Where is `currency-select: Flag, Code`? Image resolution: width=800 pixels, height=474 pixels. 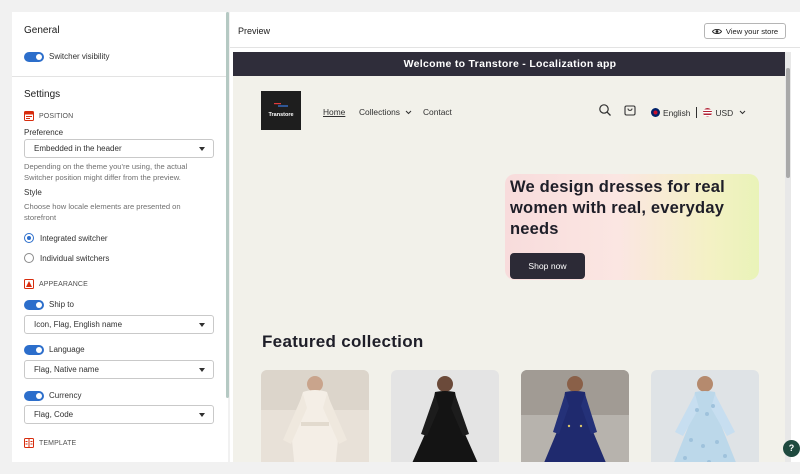 currency-select: Flag, Code is located at coordinates (119, 414).